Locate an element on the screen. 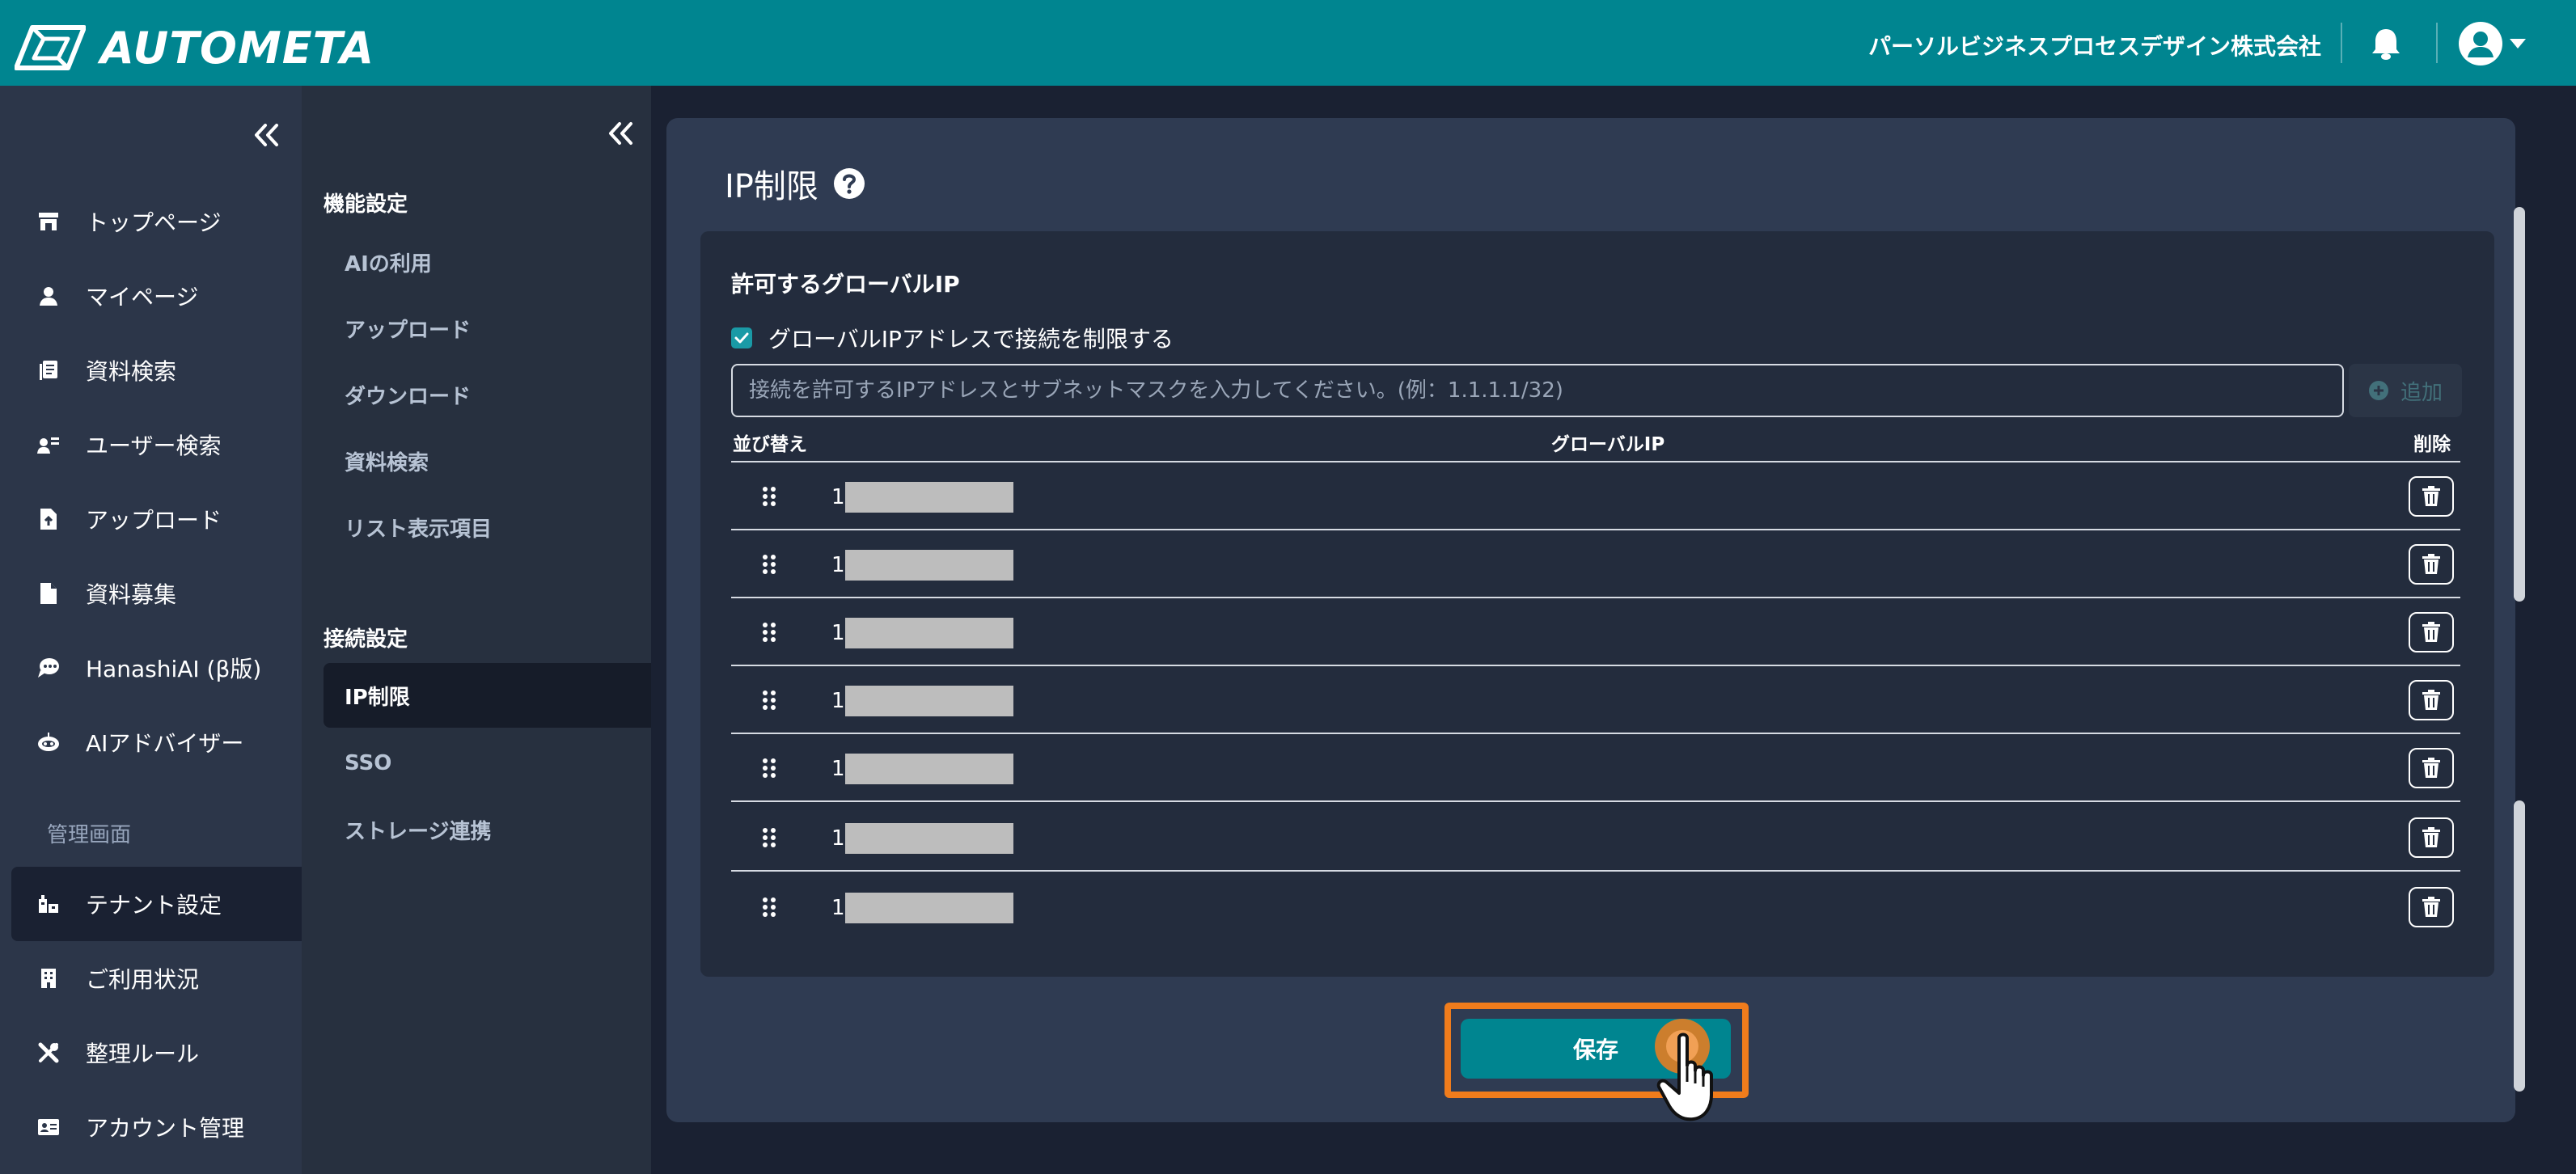  subnav-item-label: IP制限 is located at coordinates (377, 698).